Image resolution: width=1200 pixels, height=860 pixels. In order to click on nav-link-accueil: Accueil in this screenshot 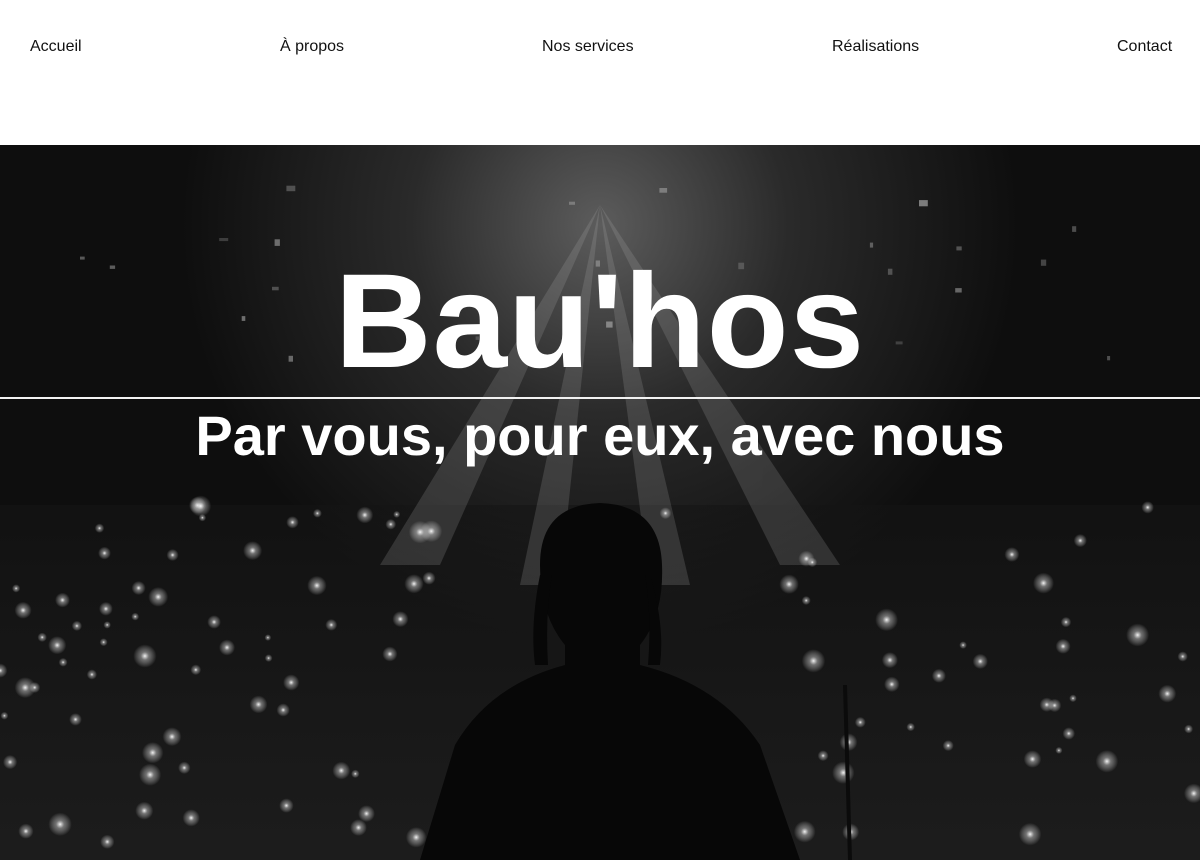, I will do `click(56, 47)`.